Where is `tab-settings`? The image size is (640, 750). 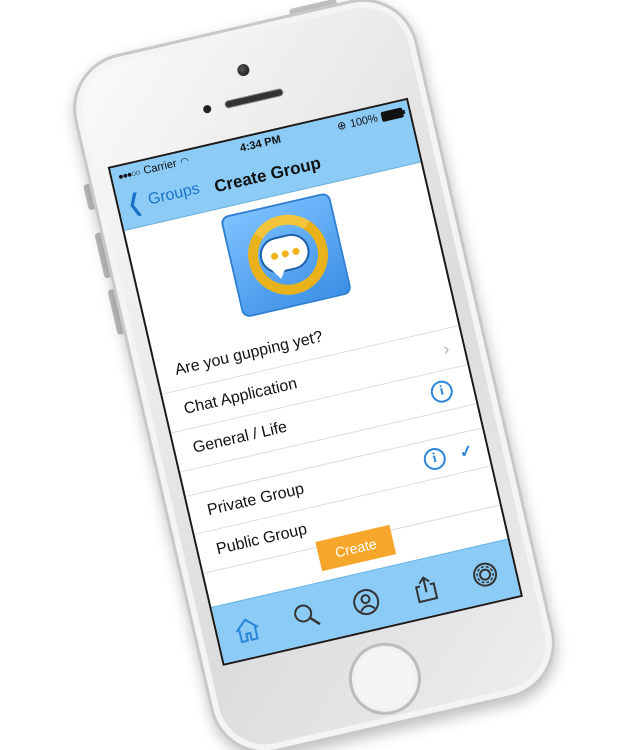
tab-settings is located at coordinates (485, 574).